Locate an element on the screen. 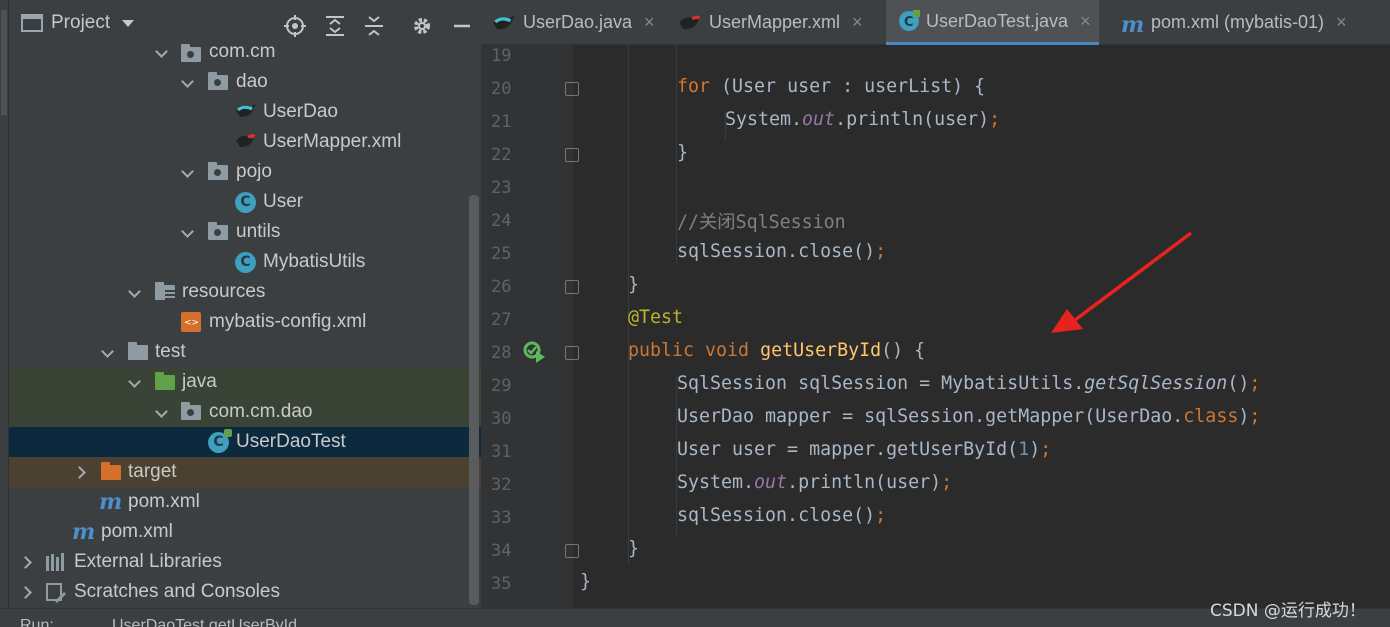 Image resolution: width=1390 pixels, height=627 pixels. tree-node-test: test is located at coordinates (245, 352).